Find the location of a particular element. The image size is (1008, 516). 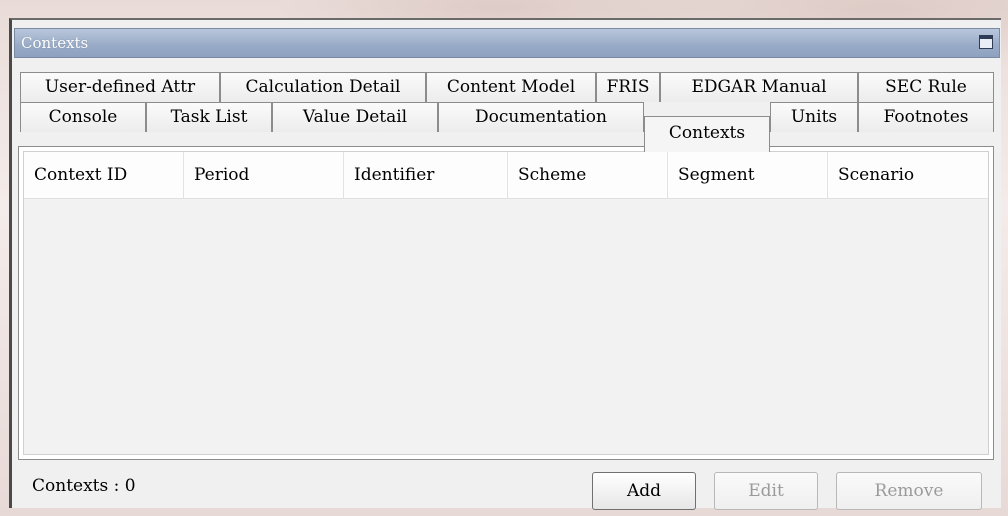

remove-button: Remove is located at coordinates (909, 491).